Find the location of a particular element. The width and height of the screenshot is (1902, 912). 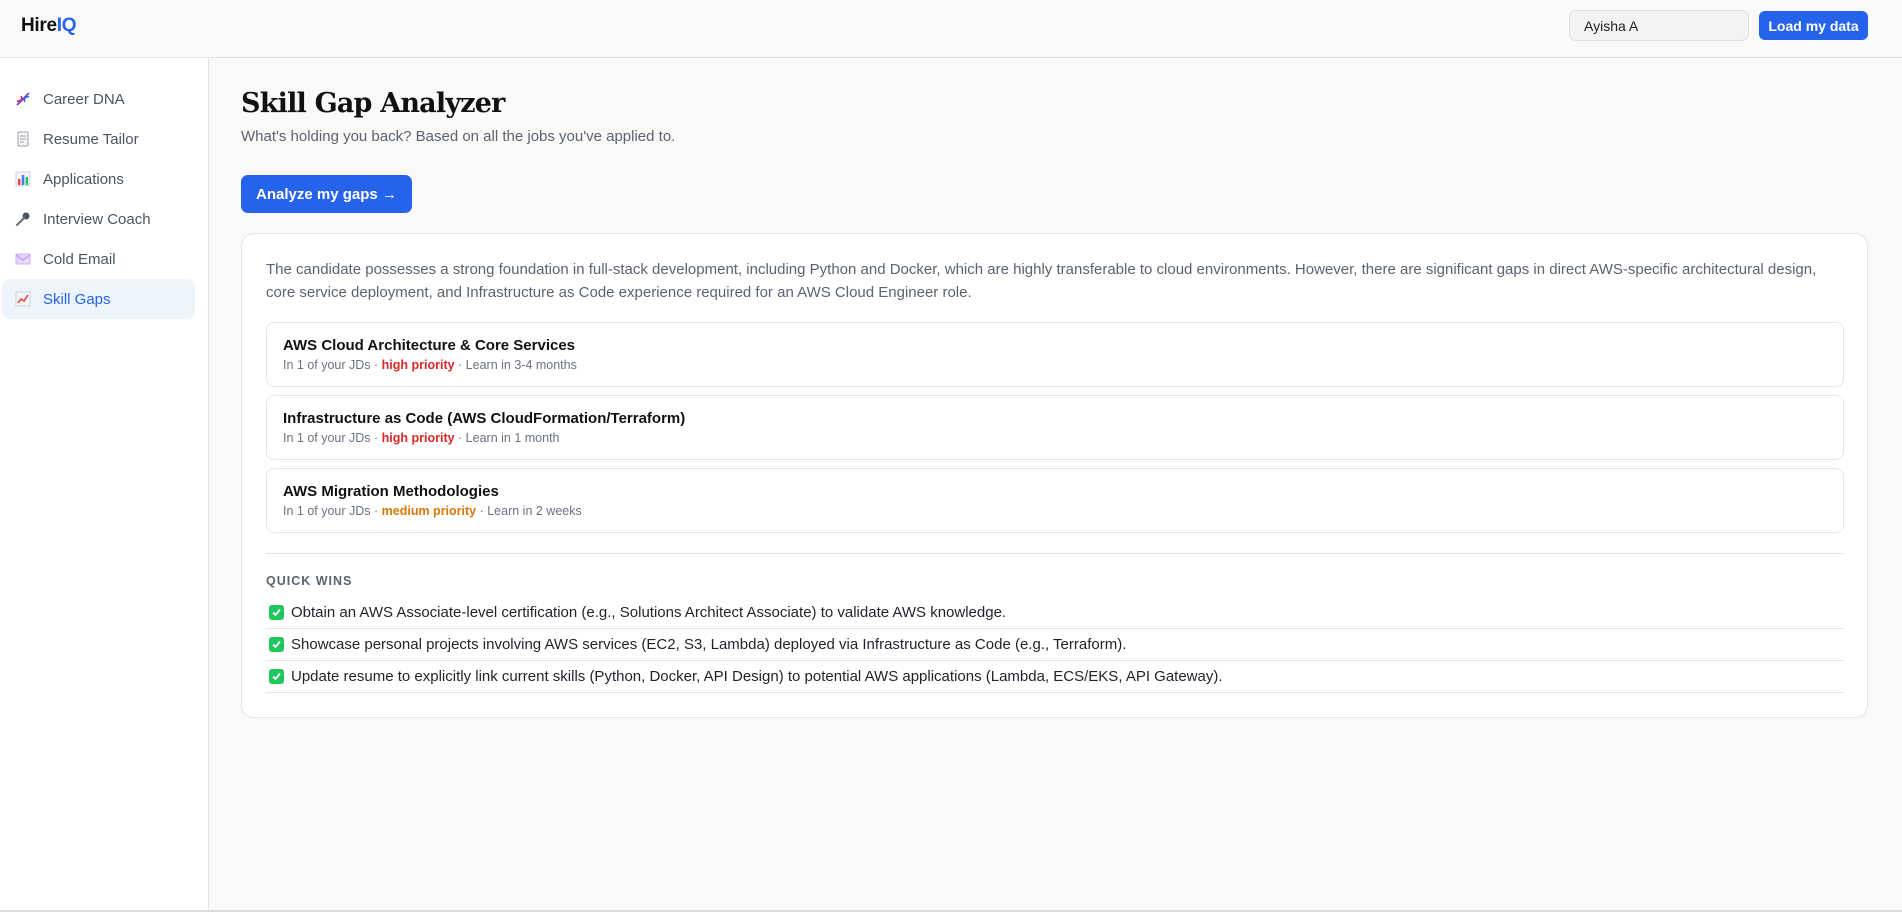

gap-title: AWS Migration Methodologies is located at coordinates (391, 491).